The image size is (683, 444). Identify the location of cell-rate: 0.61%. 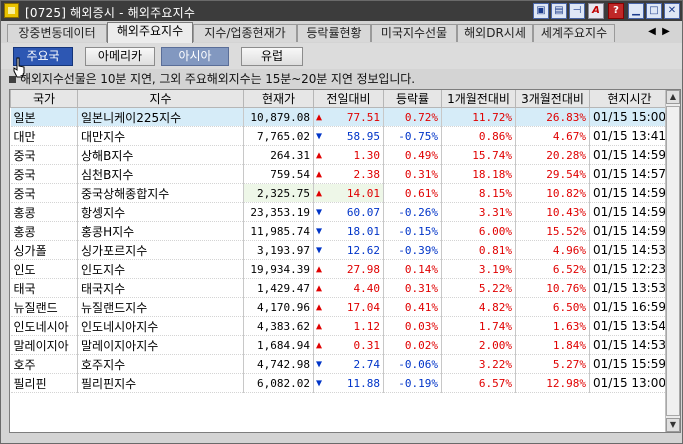
(412, 193).